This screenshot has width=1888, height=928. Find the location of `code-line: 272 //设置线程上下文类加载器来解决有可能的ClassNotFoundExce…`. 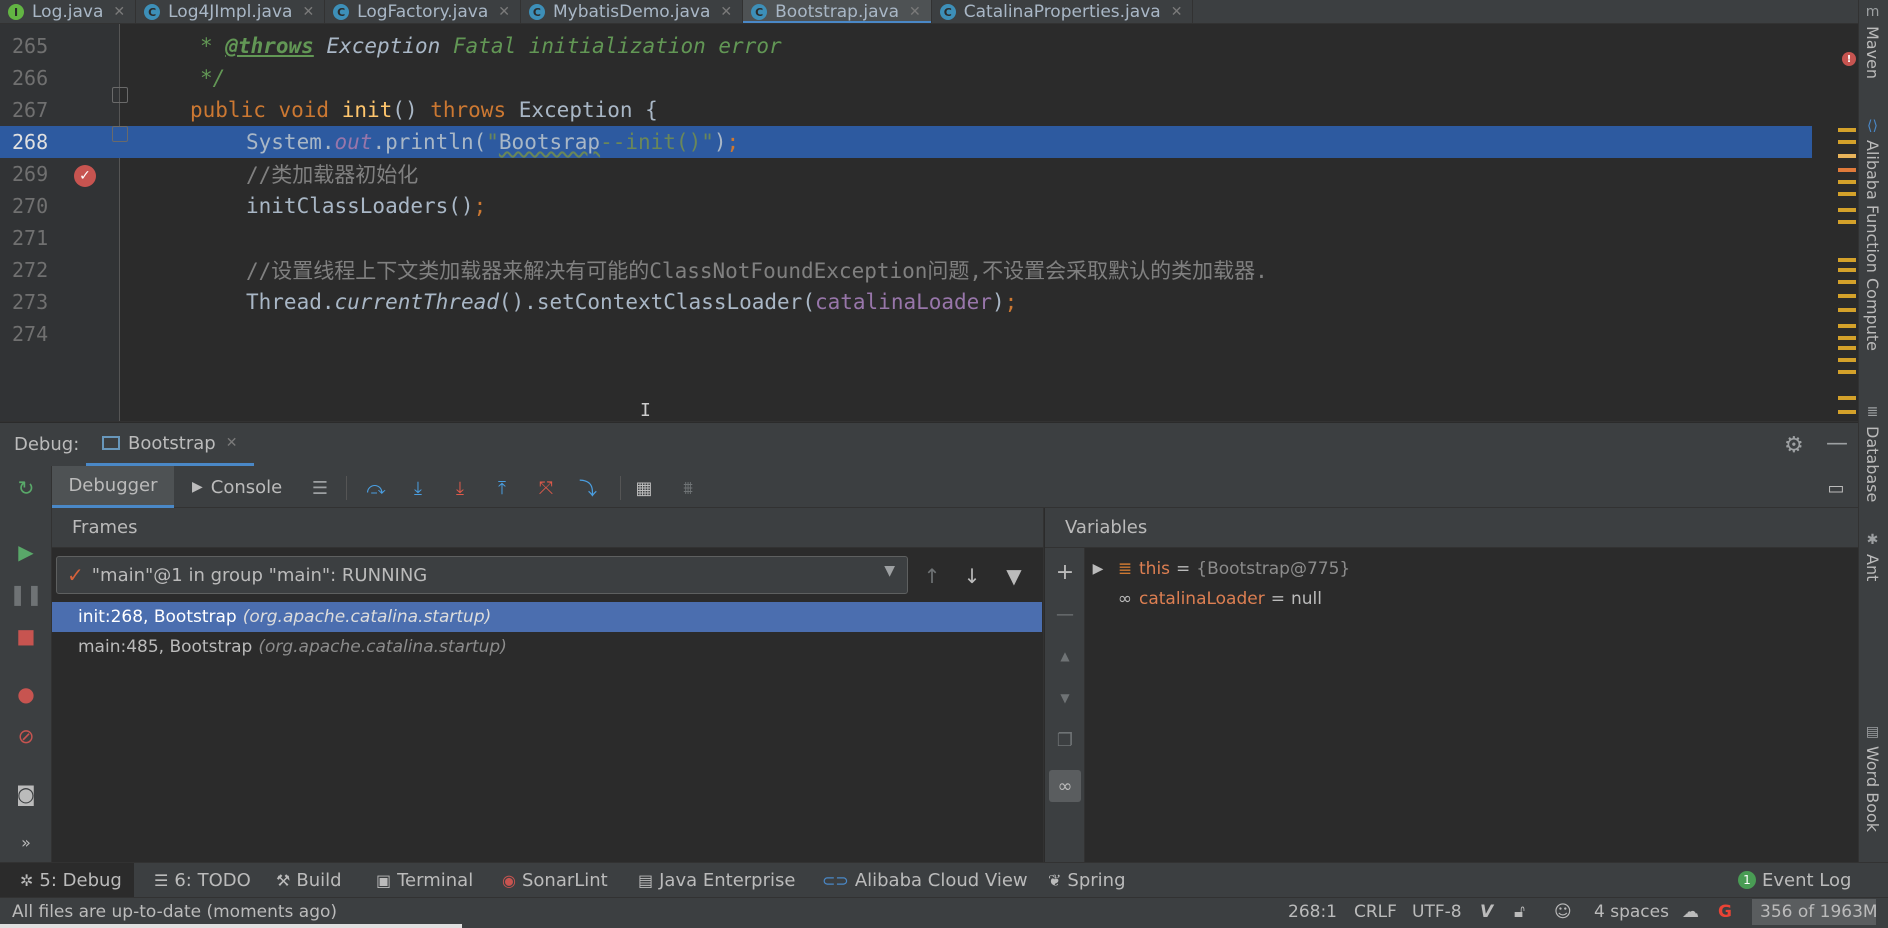

code-line: 272 //设置线程上下文类加载器来解决有可能的ClassNotFoundExce… is located at coordinates (906, 270).